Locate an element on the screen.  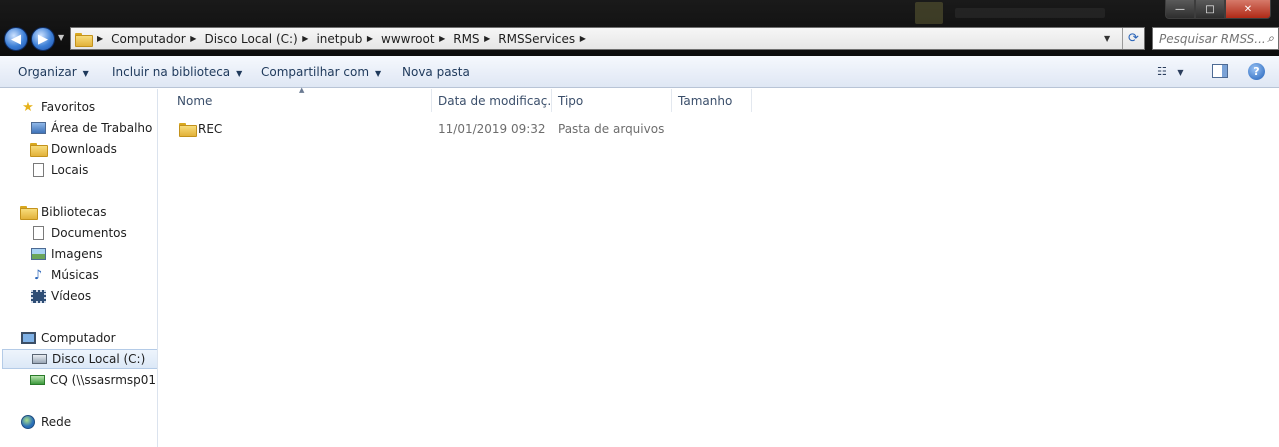
close-button: ✕ is located at coordinates (1248, 9).